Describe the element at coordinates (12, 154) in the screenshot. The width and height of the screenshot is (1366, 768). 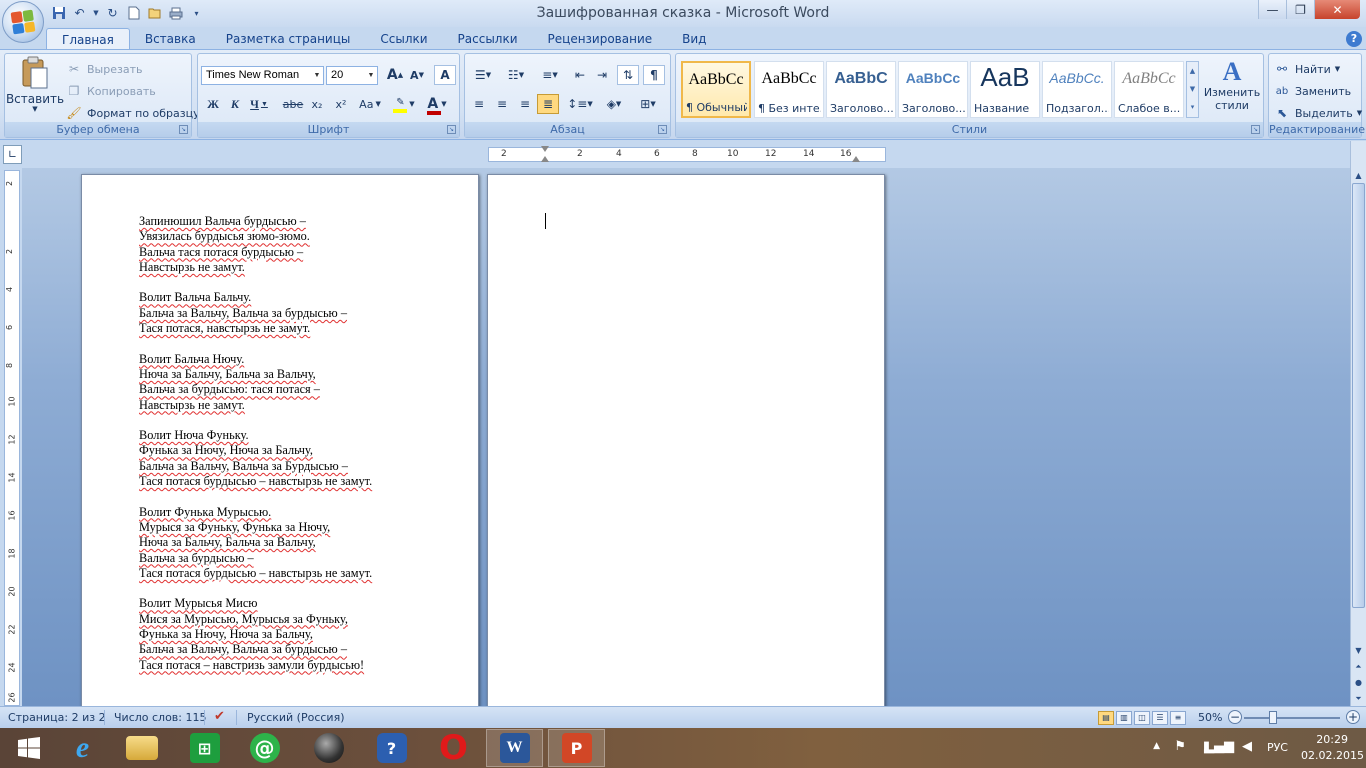
I see `tab-selector: ∟` at that location.